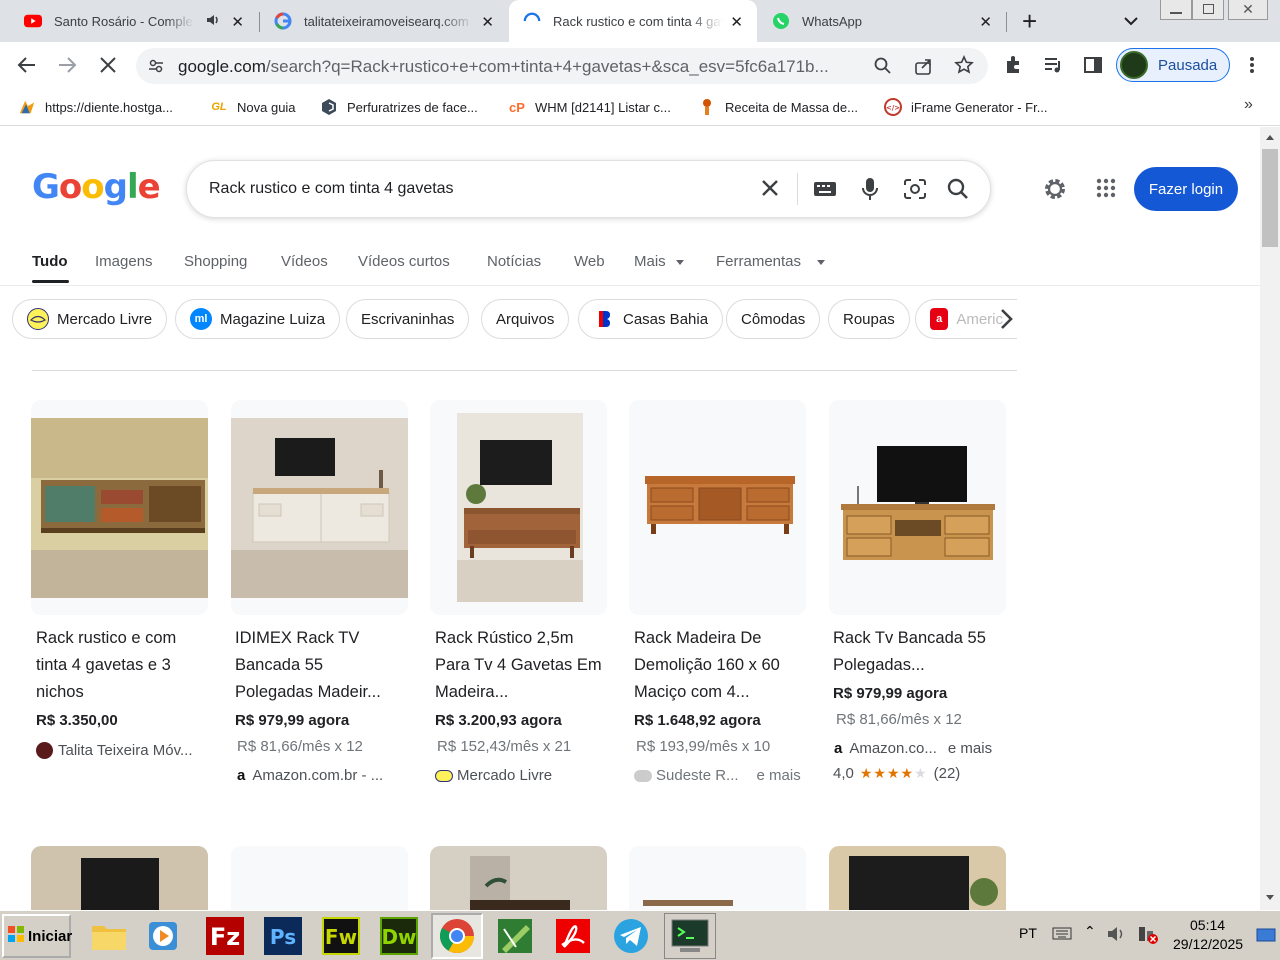 This screenshot has height=960, width=1280. Describe the element at coordinates (37, 936) in the screenshot. I see `start-button: Iniciar` at that location.